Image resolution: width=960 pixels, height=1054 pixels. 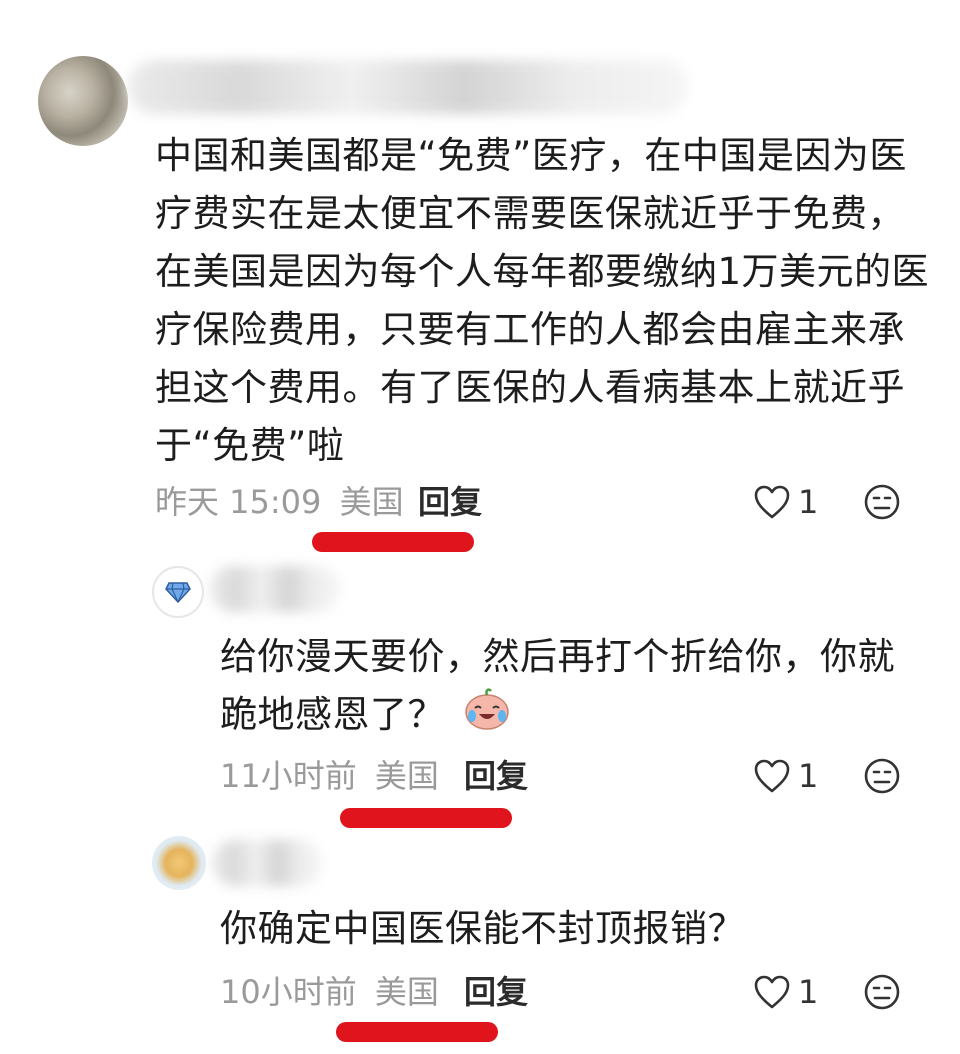 I want to click on comment-line: 于“免费”啦, so click(x=250, y=445).